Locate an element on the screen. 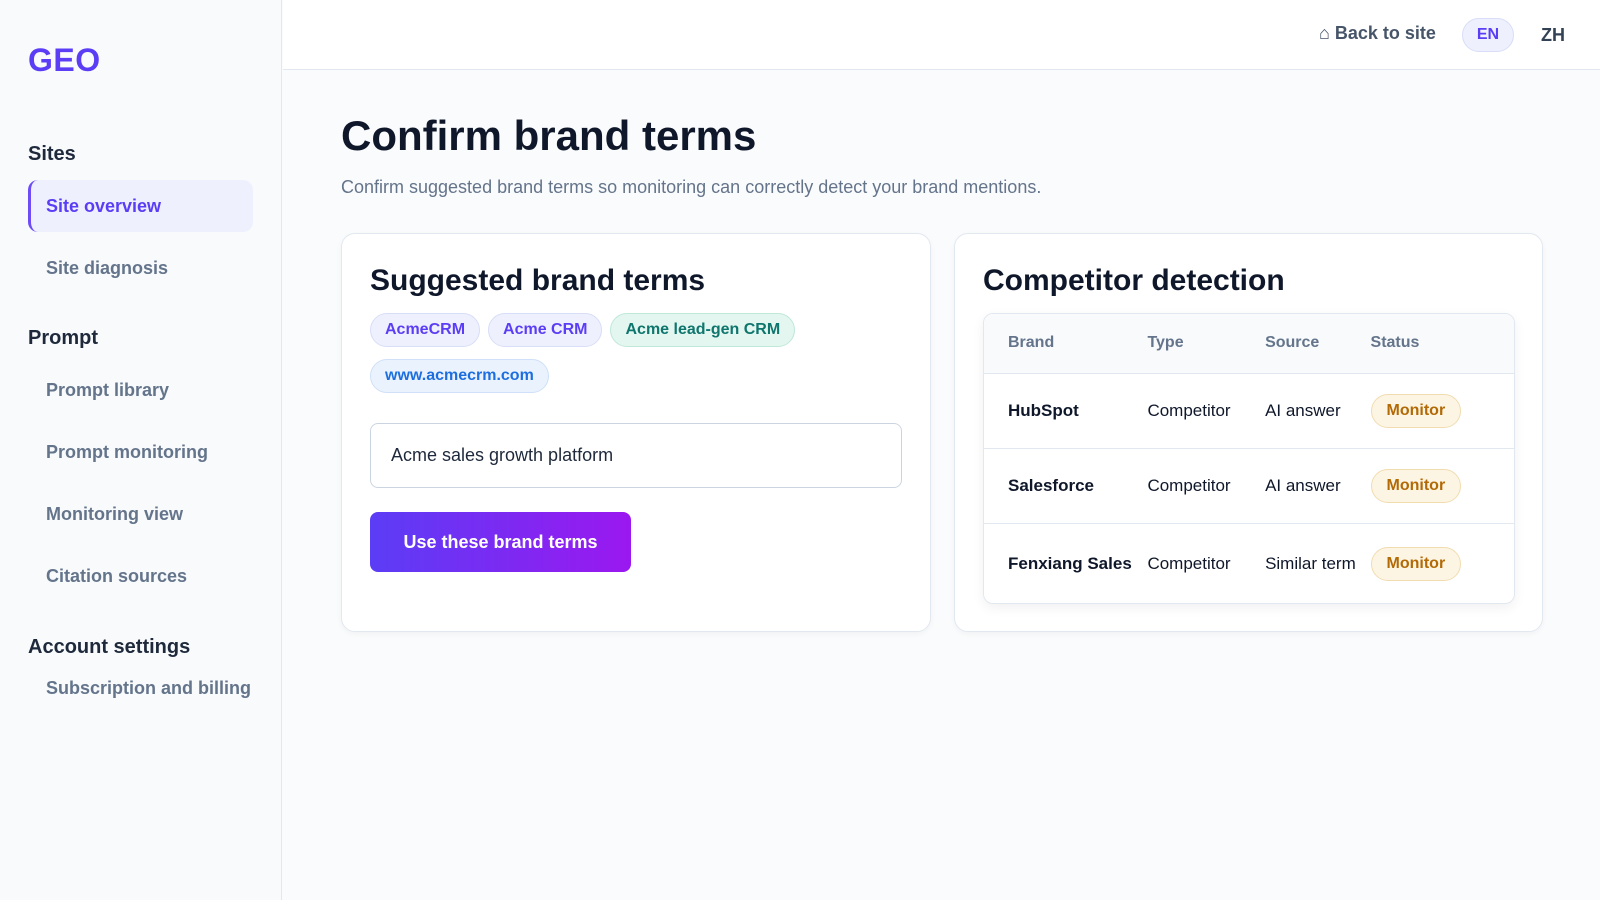 Image resolution: width=1600 pixels, height=900 pixels. home-icon: ⌂ is located at coordinates (1324, 33).